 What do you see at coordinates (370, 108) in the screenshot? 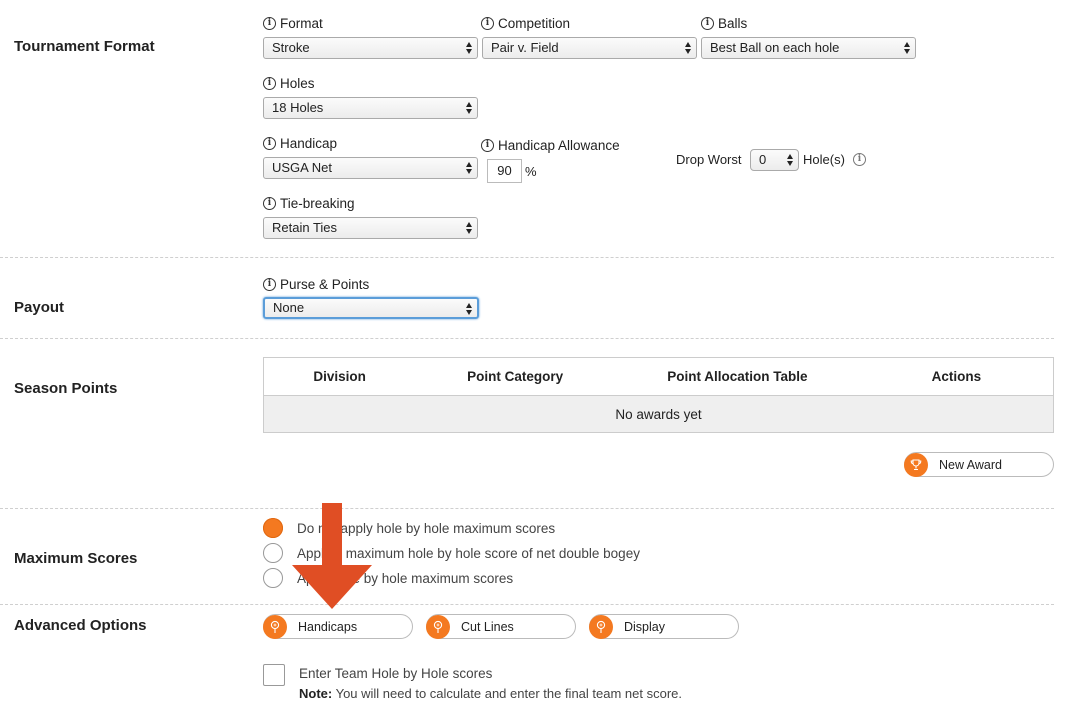
I see `holes-select: 18 Holes` at bounding box center [370, 108].